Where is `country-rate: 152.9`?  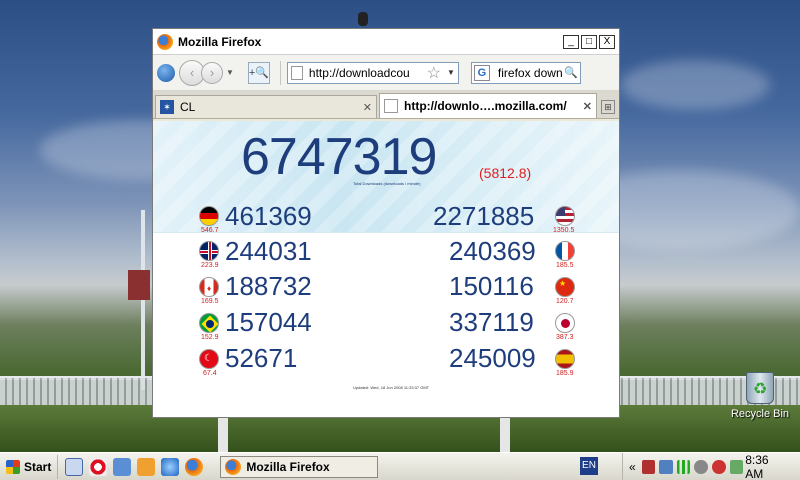
country-rate: 152.9 is located at coordinates (210, 337).